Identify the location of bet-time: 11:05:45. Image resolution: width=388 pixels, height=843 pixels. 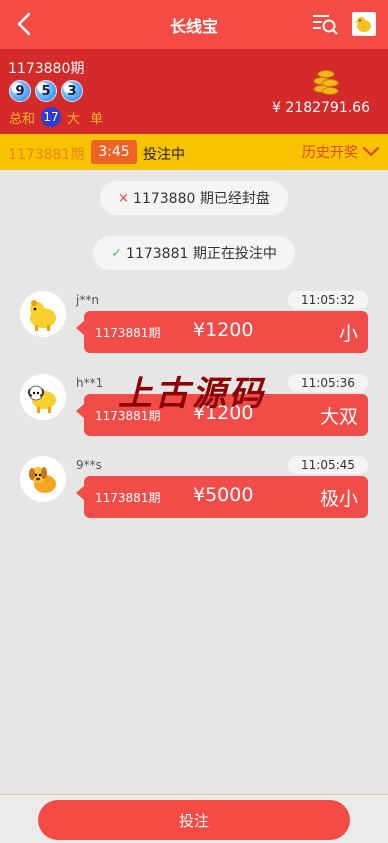
(328, 465).